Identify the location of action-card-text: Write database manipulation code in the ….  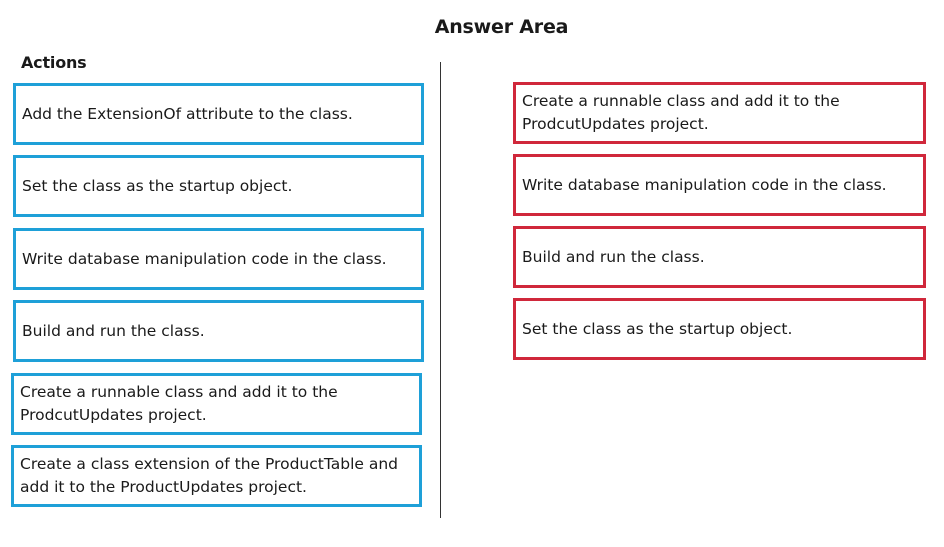
(204, 258).